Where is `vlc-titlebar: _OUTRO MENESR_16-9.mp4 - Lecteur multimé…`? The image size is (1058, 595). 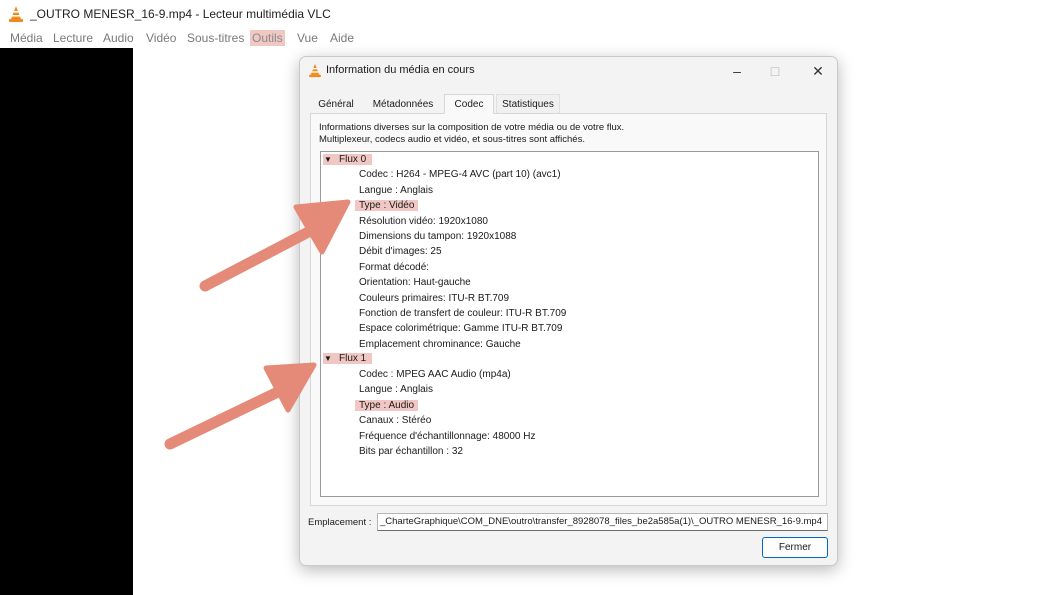 vlc-titlebar: _OUTRO MENESR_16-9.mp4 - Lecteur multimé… is located at coordinates (529, 14).